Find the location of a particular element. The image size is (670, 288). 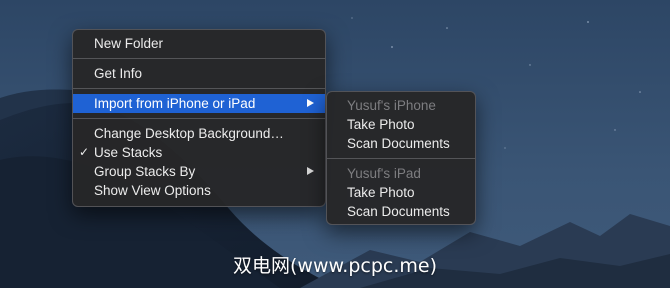

submenu-header-ipad: Yusuf's iPad is located at coordinates (401, 173).